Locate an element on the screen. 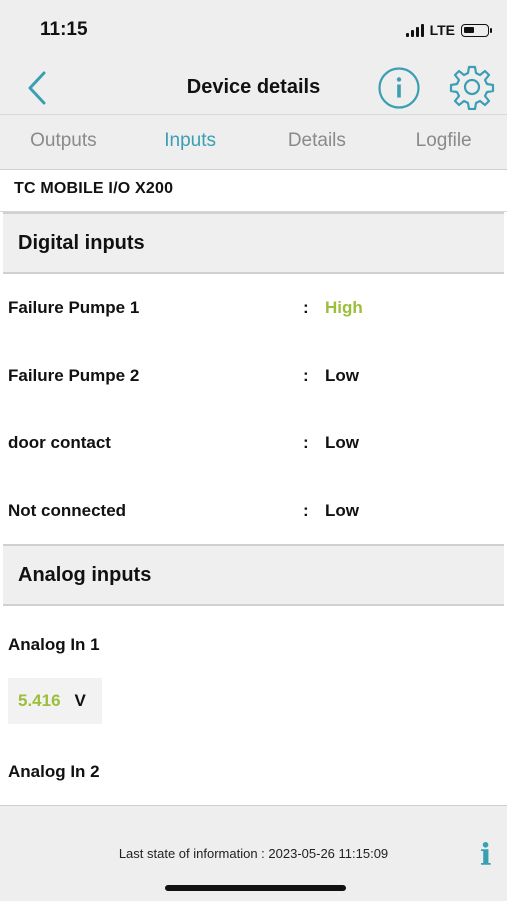 The image size is (507, 901). home-indicator is located at coordinates (255, 888).